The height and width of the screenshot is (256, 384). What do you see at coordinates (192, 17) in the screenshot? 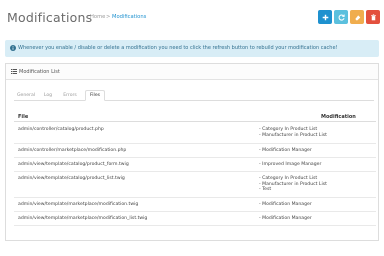
I see `page-header: Modifications Home > Modifications` at bounding box center [192, 17].